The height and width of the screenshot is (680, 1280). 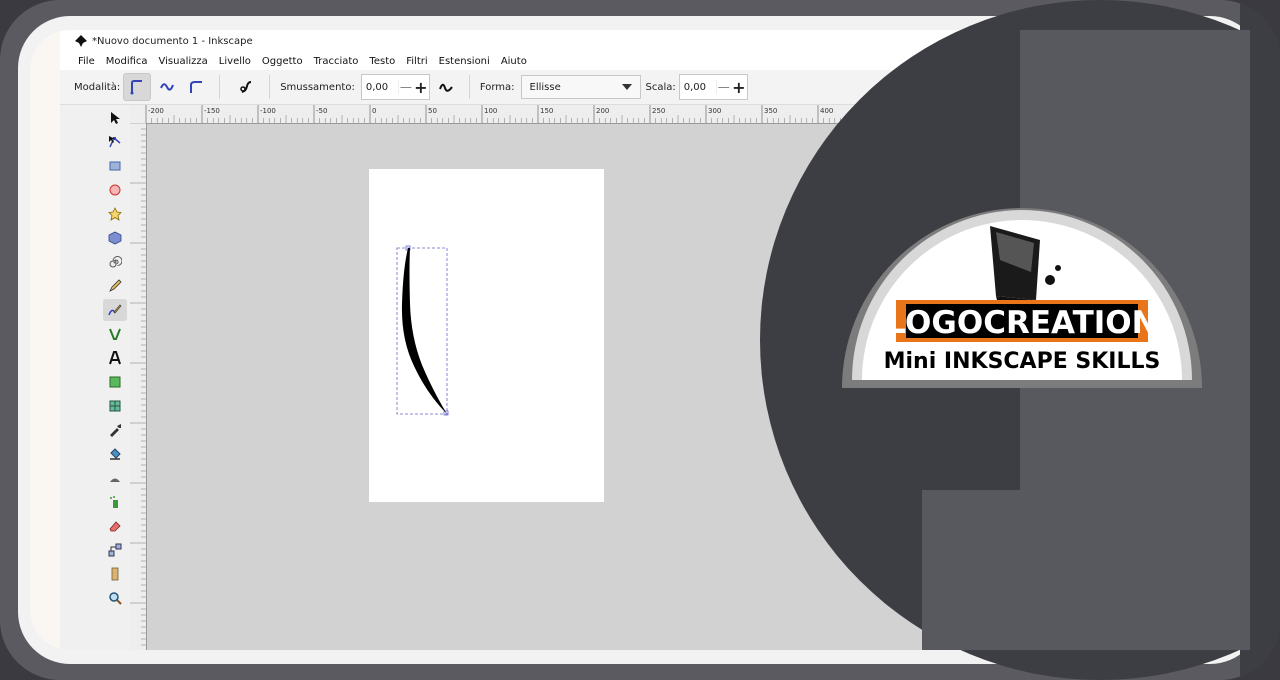 I want to click on chevron-down-icon, so click(x=626, y=87).